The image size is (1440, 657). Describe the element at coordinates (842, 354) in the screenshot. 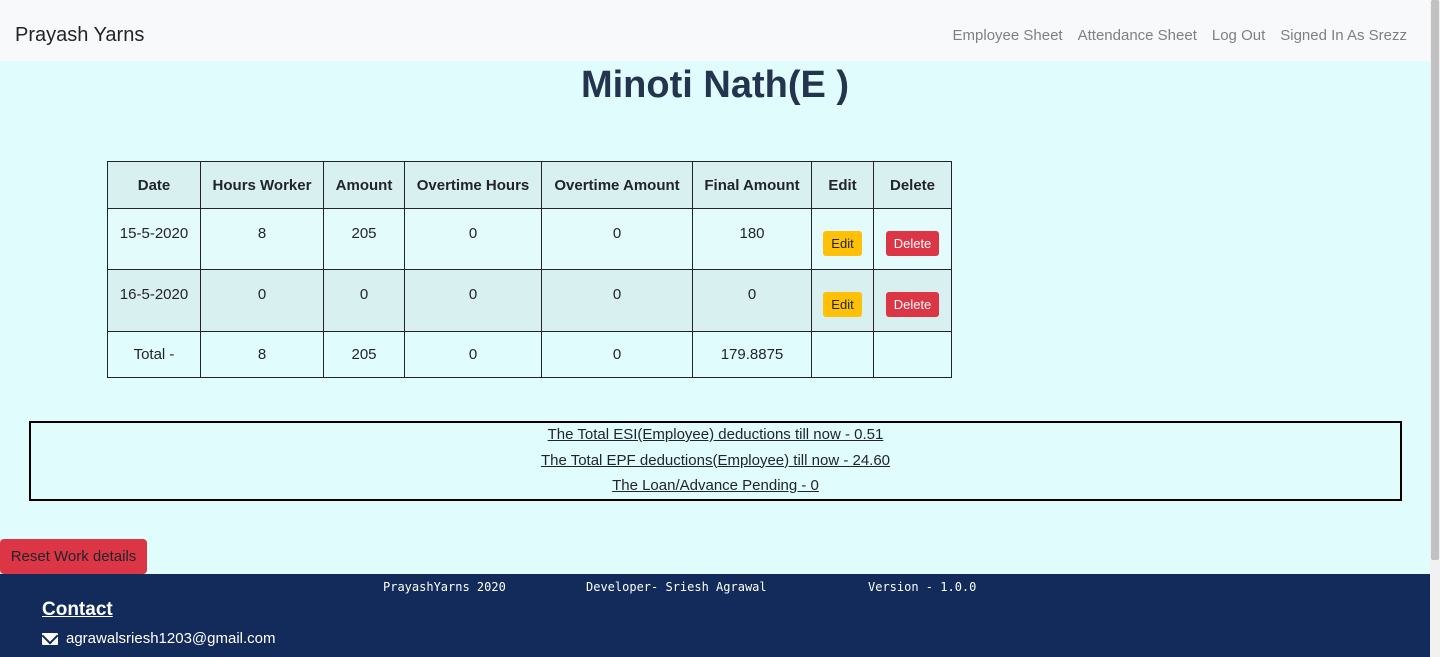

I see `total-edit-empty` at that location.